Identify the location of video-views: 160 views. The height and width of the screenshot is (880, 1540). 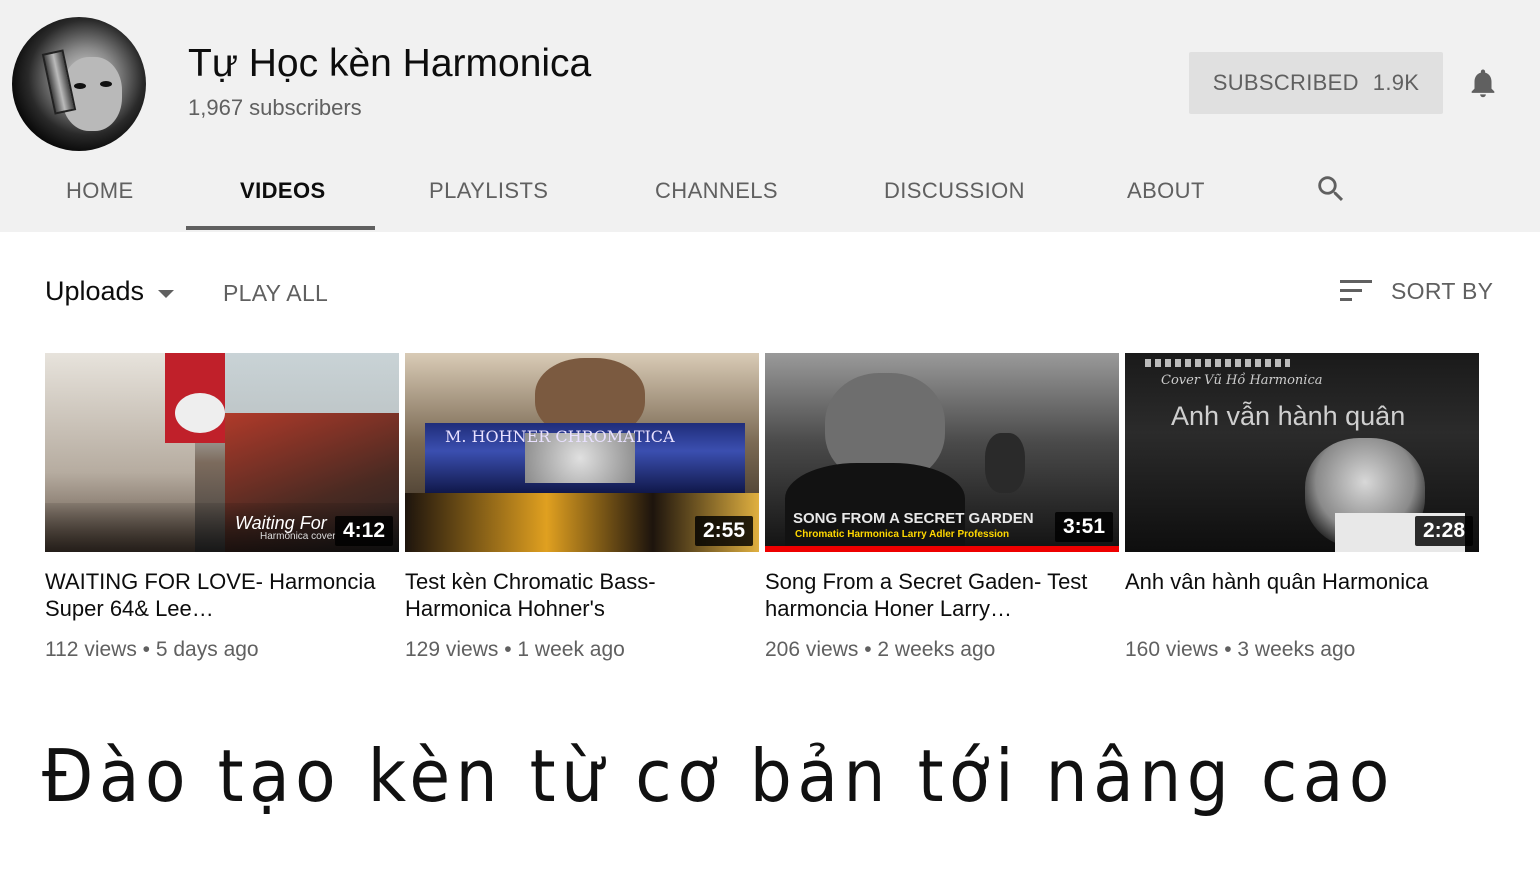
(1172, 649).